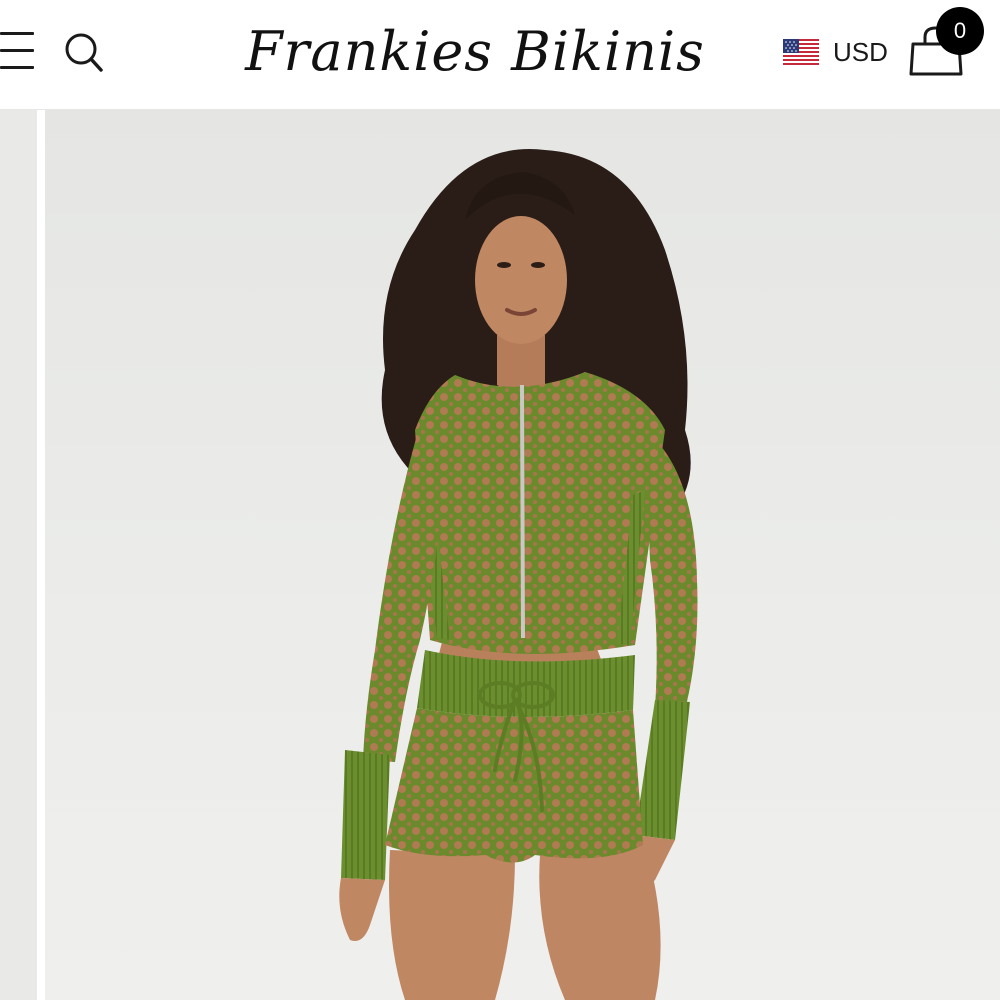 The height and width of the screenshot is (1000, 1000). I want to click on brand-logo: Frankies Bikinis, so click(475, 52).